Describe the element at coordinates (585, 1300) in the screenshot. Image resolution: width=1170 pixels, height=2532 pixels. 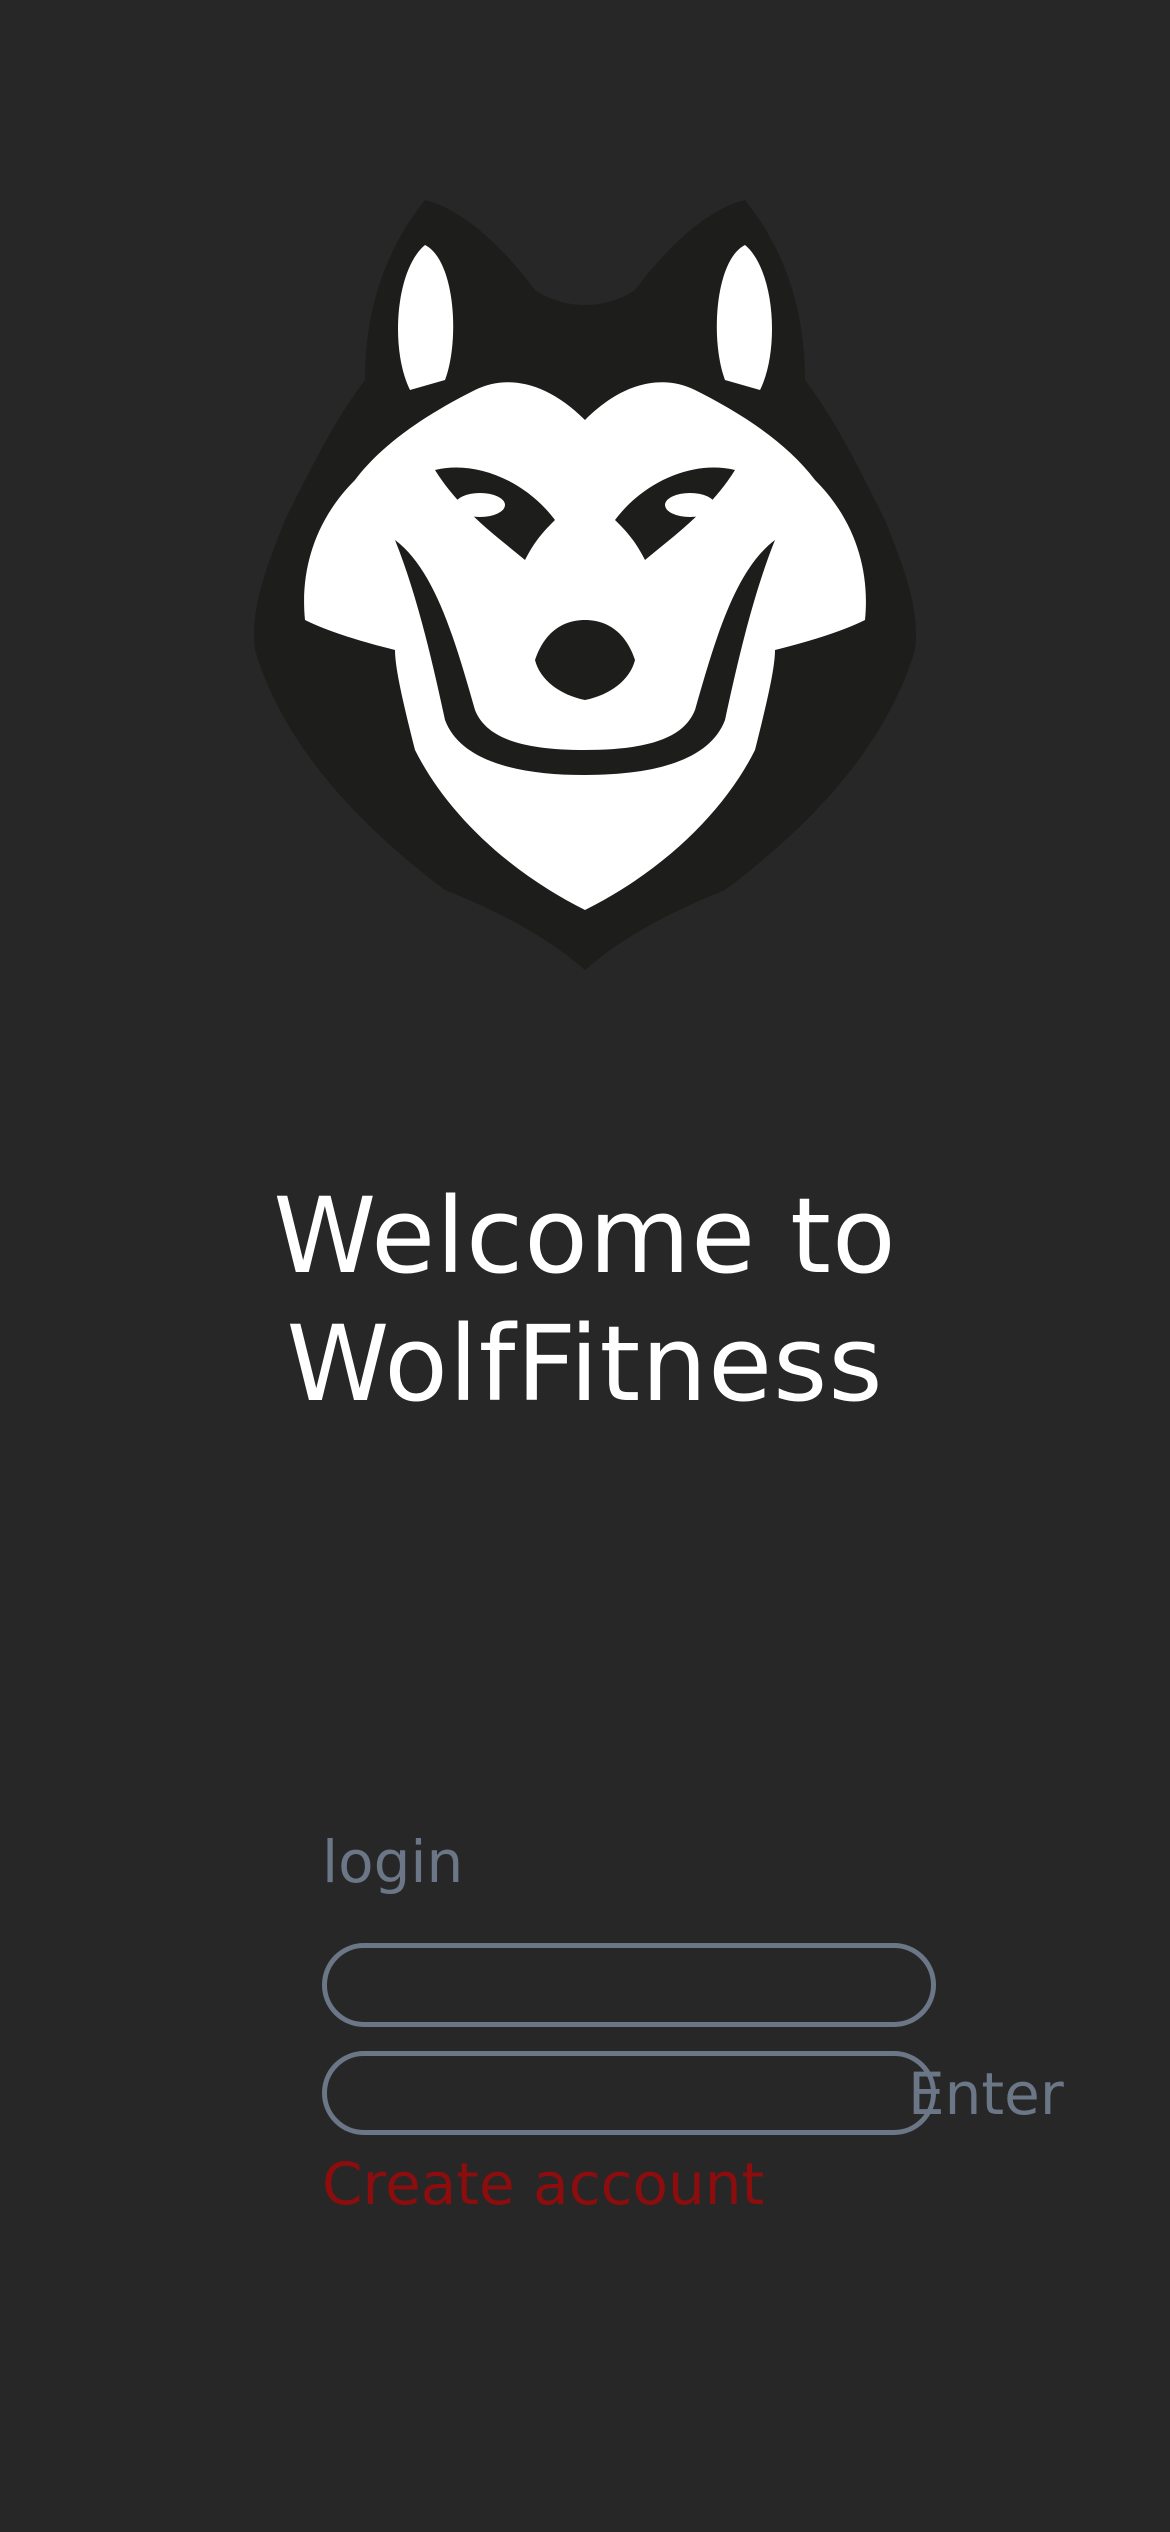
I see `welcome-heading: Welcome to WolfFitness` at that location.